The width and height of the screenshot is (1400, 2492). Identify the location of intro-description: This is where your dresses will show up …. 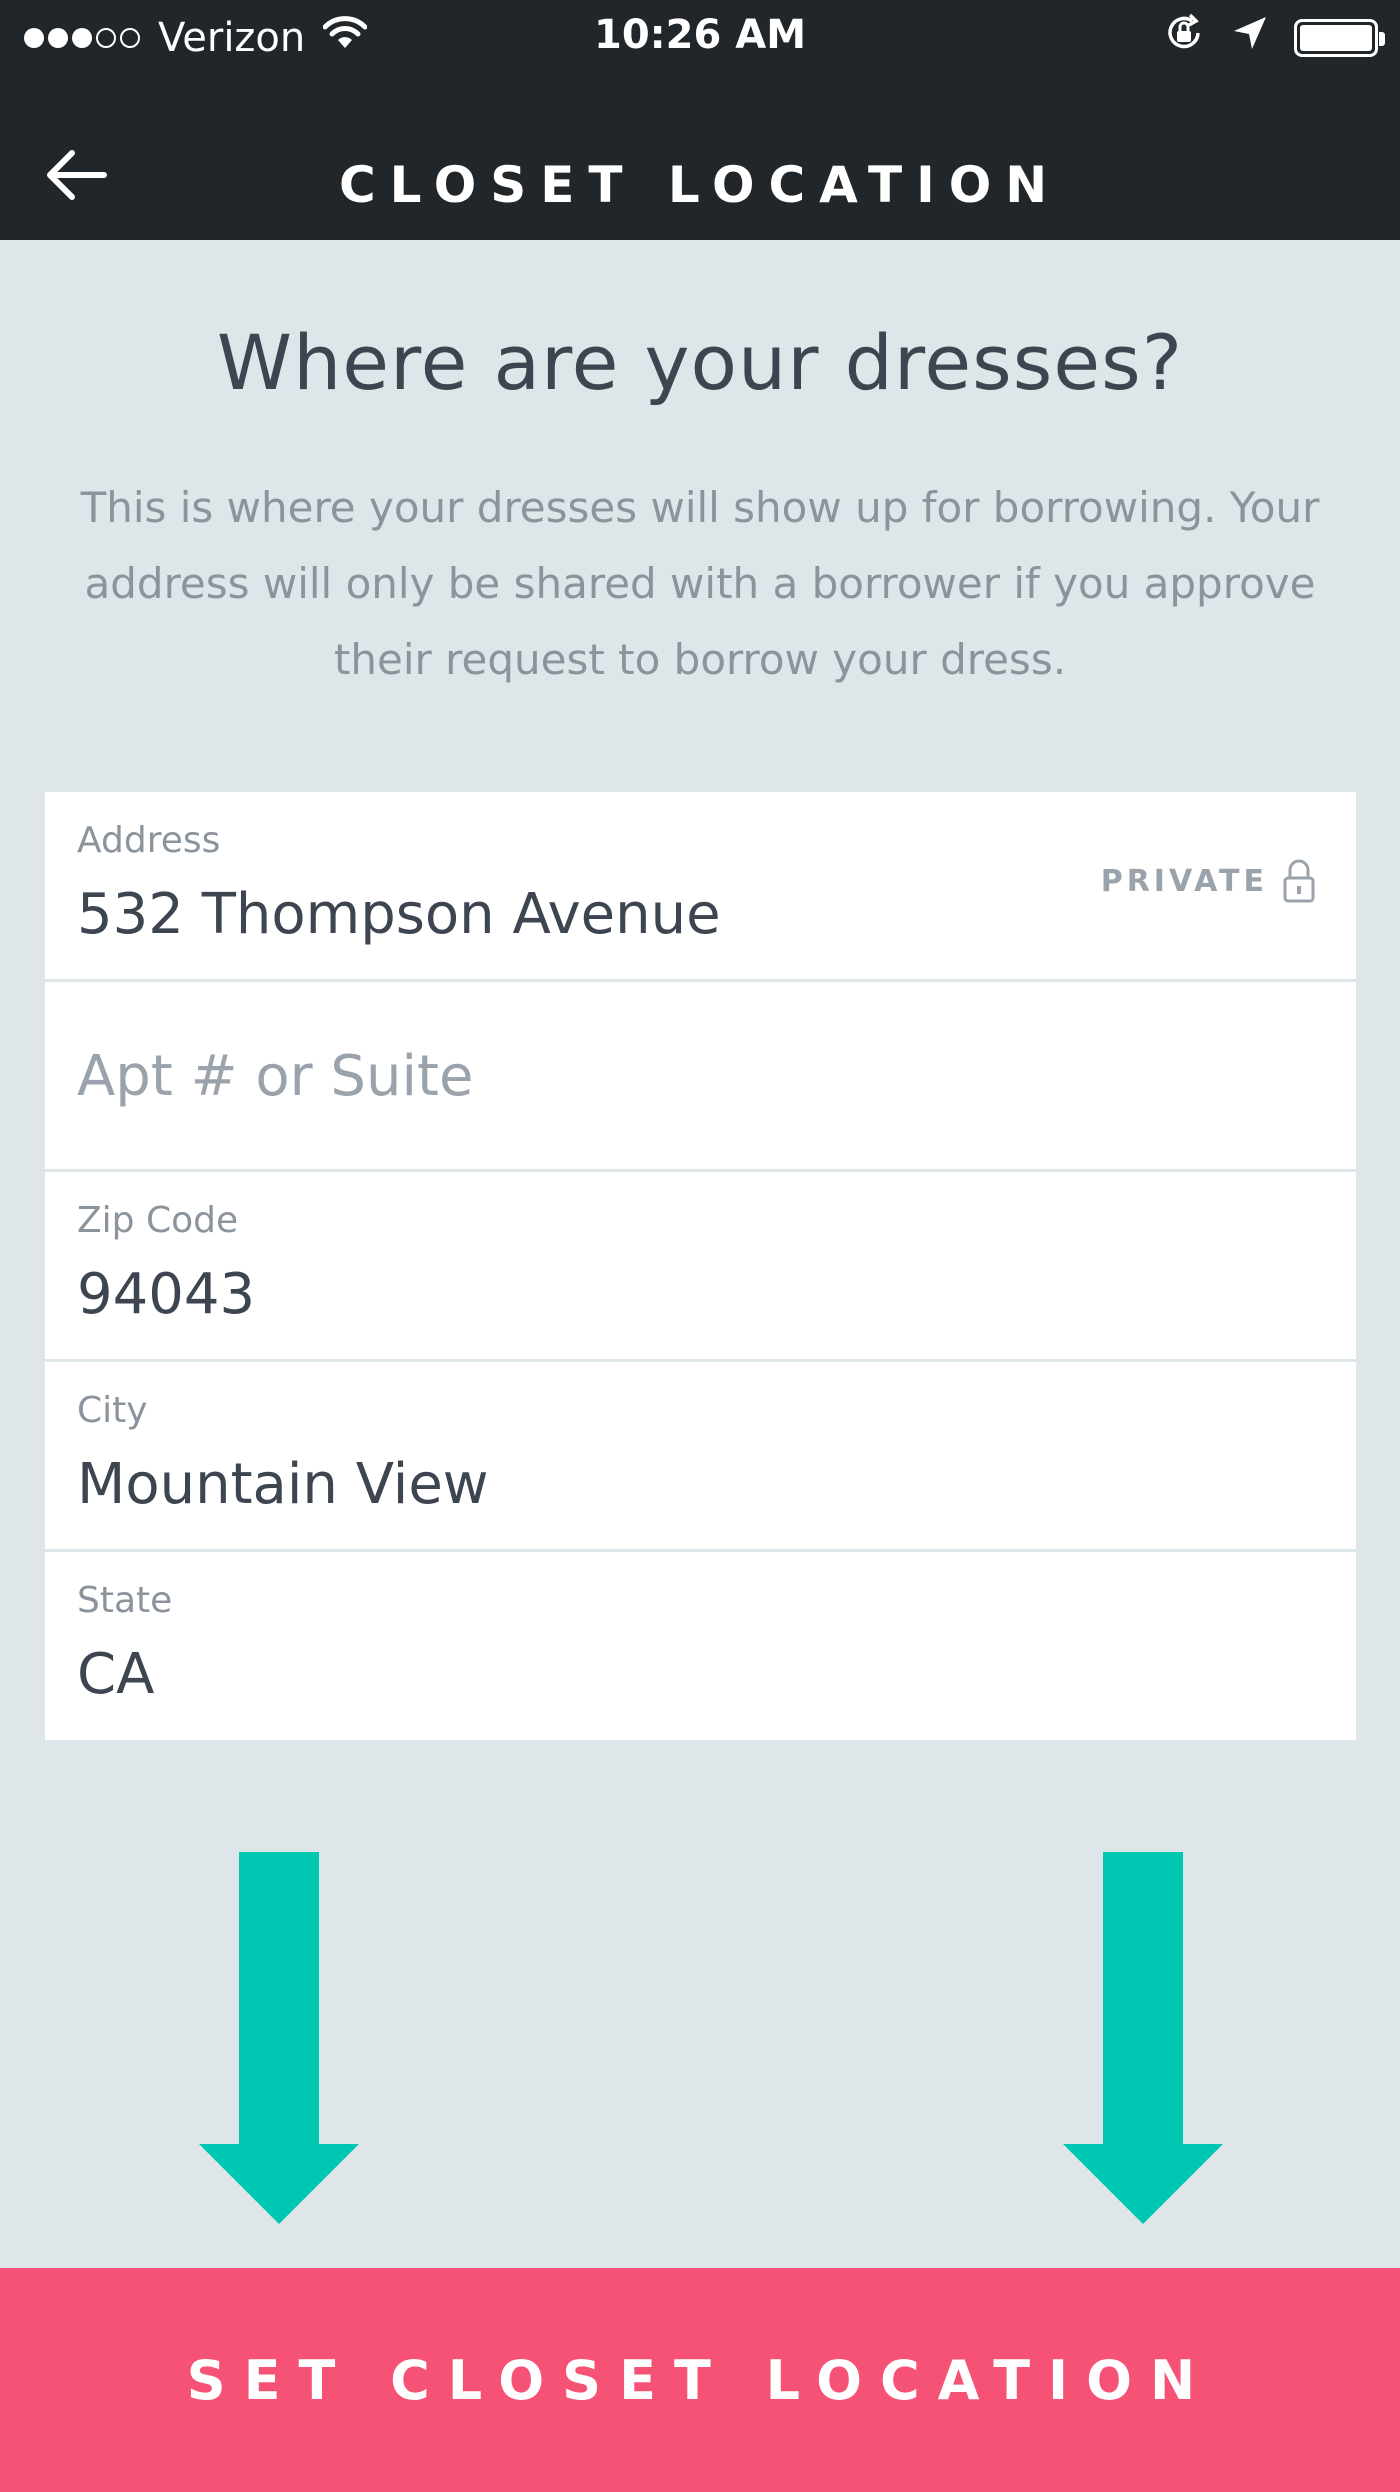
(700, 583).